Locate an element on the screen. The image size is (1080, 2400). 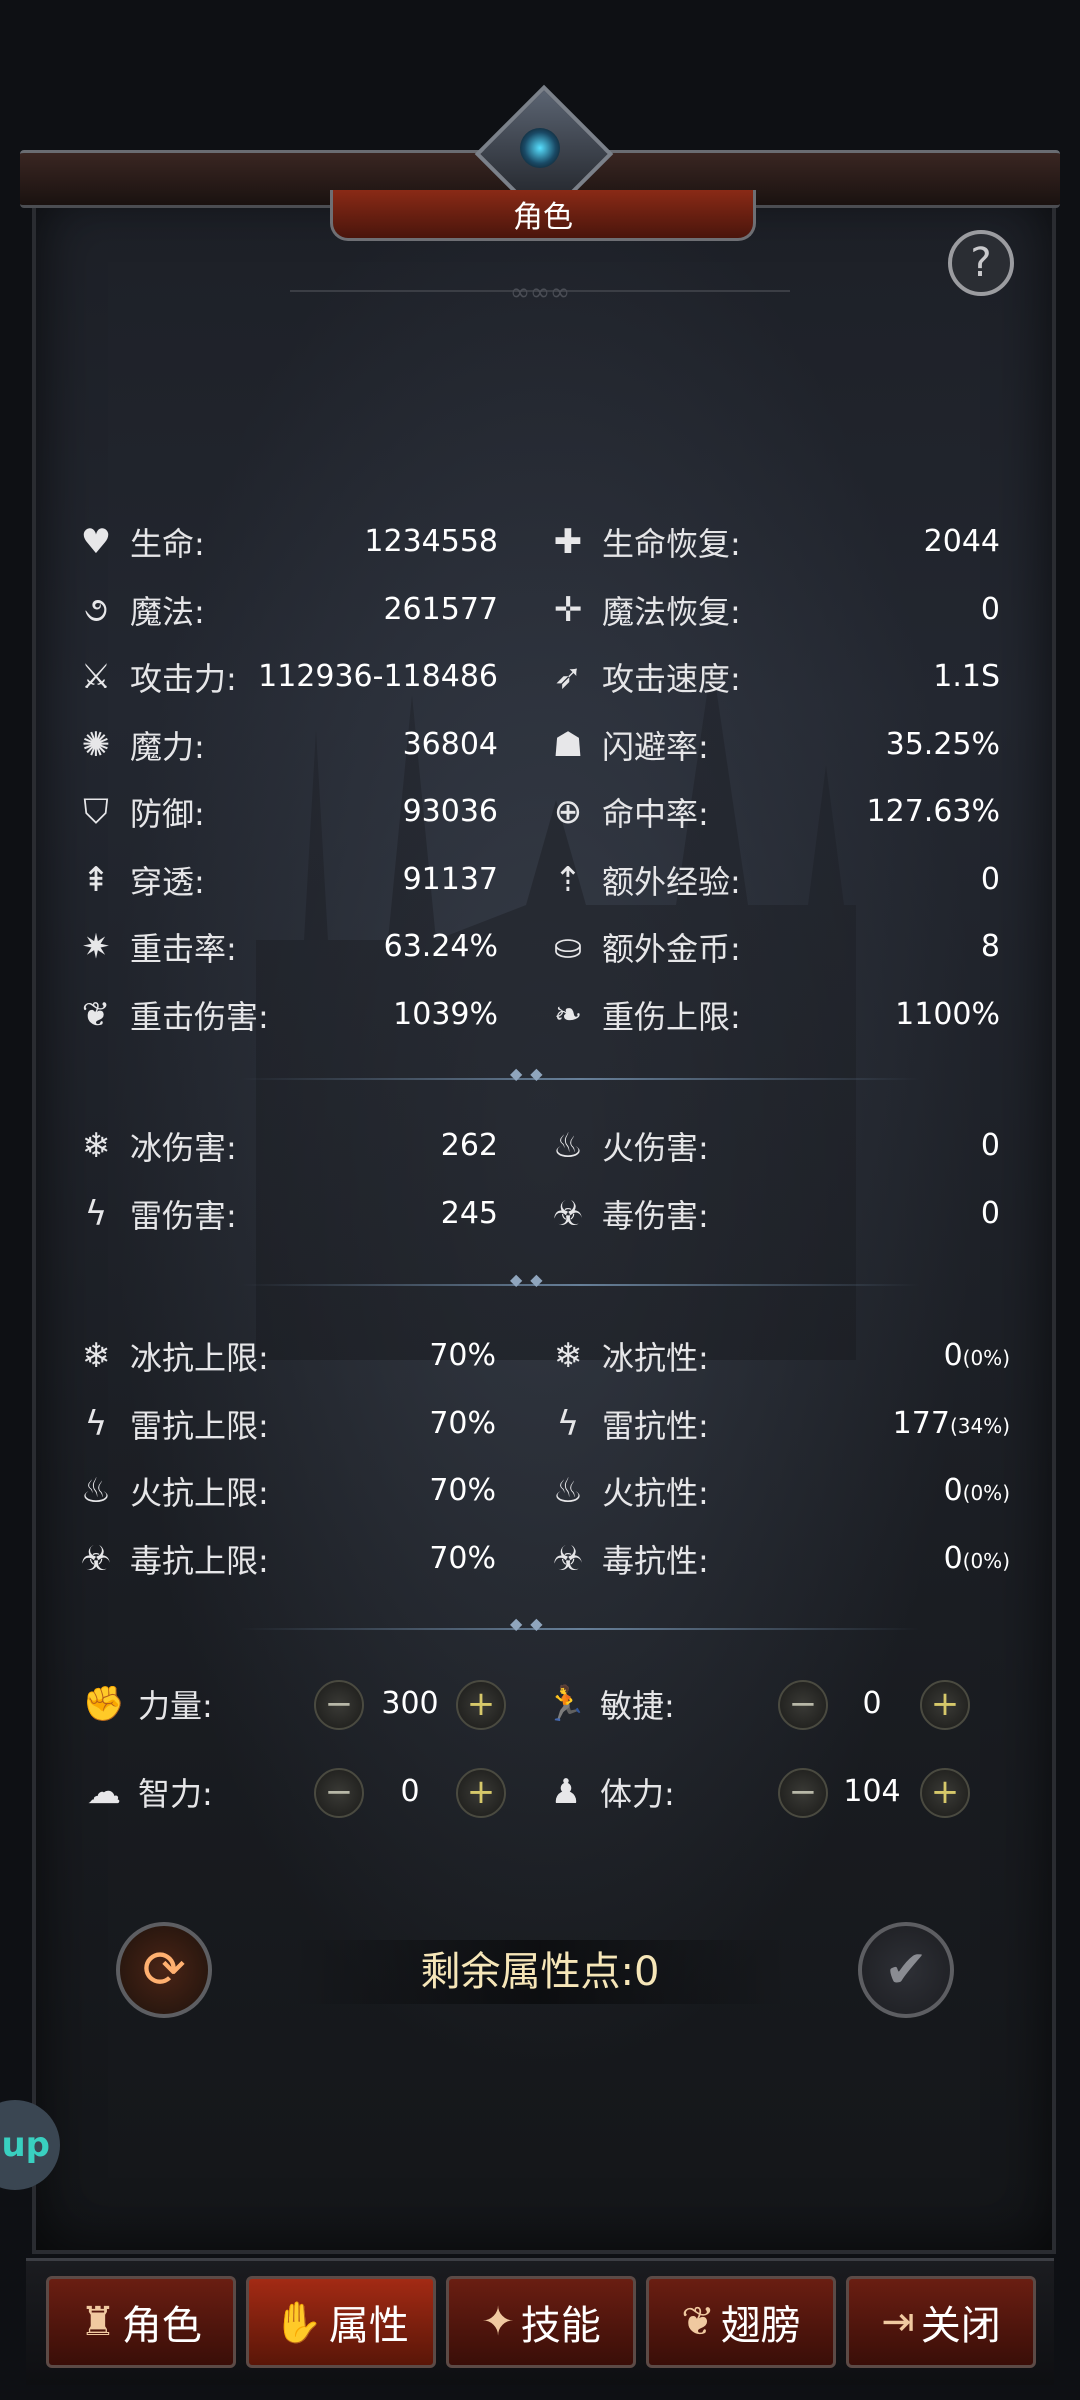
stat-label: 毒抗性: is located at coordinates (655, 1560).